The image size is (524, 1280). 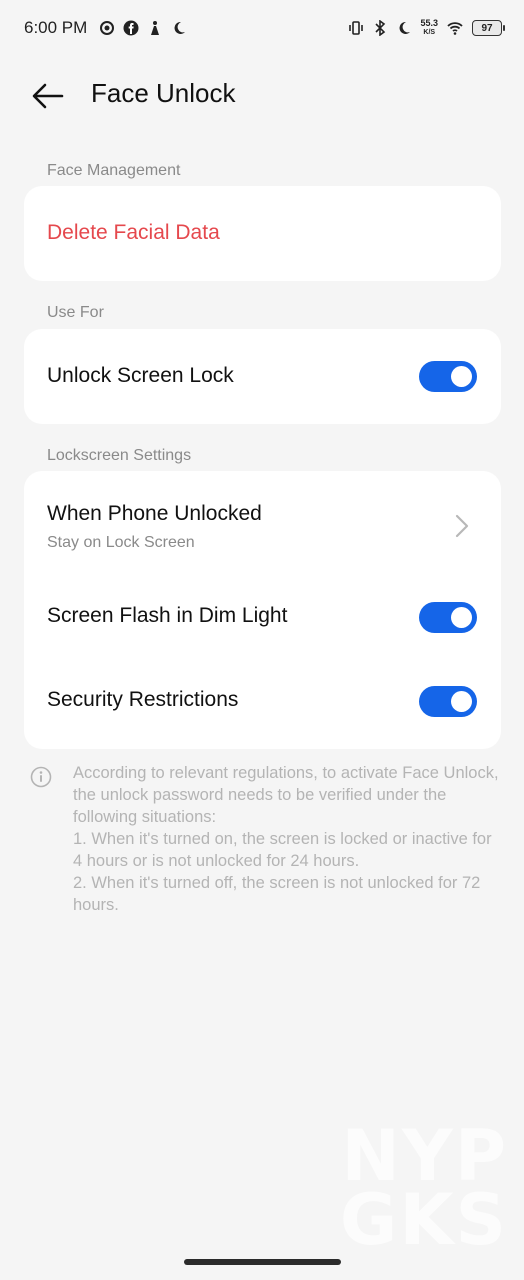 I want to click on arrow-left-icon, so click(x=48, y=96).